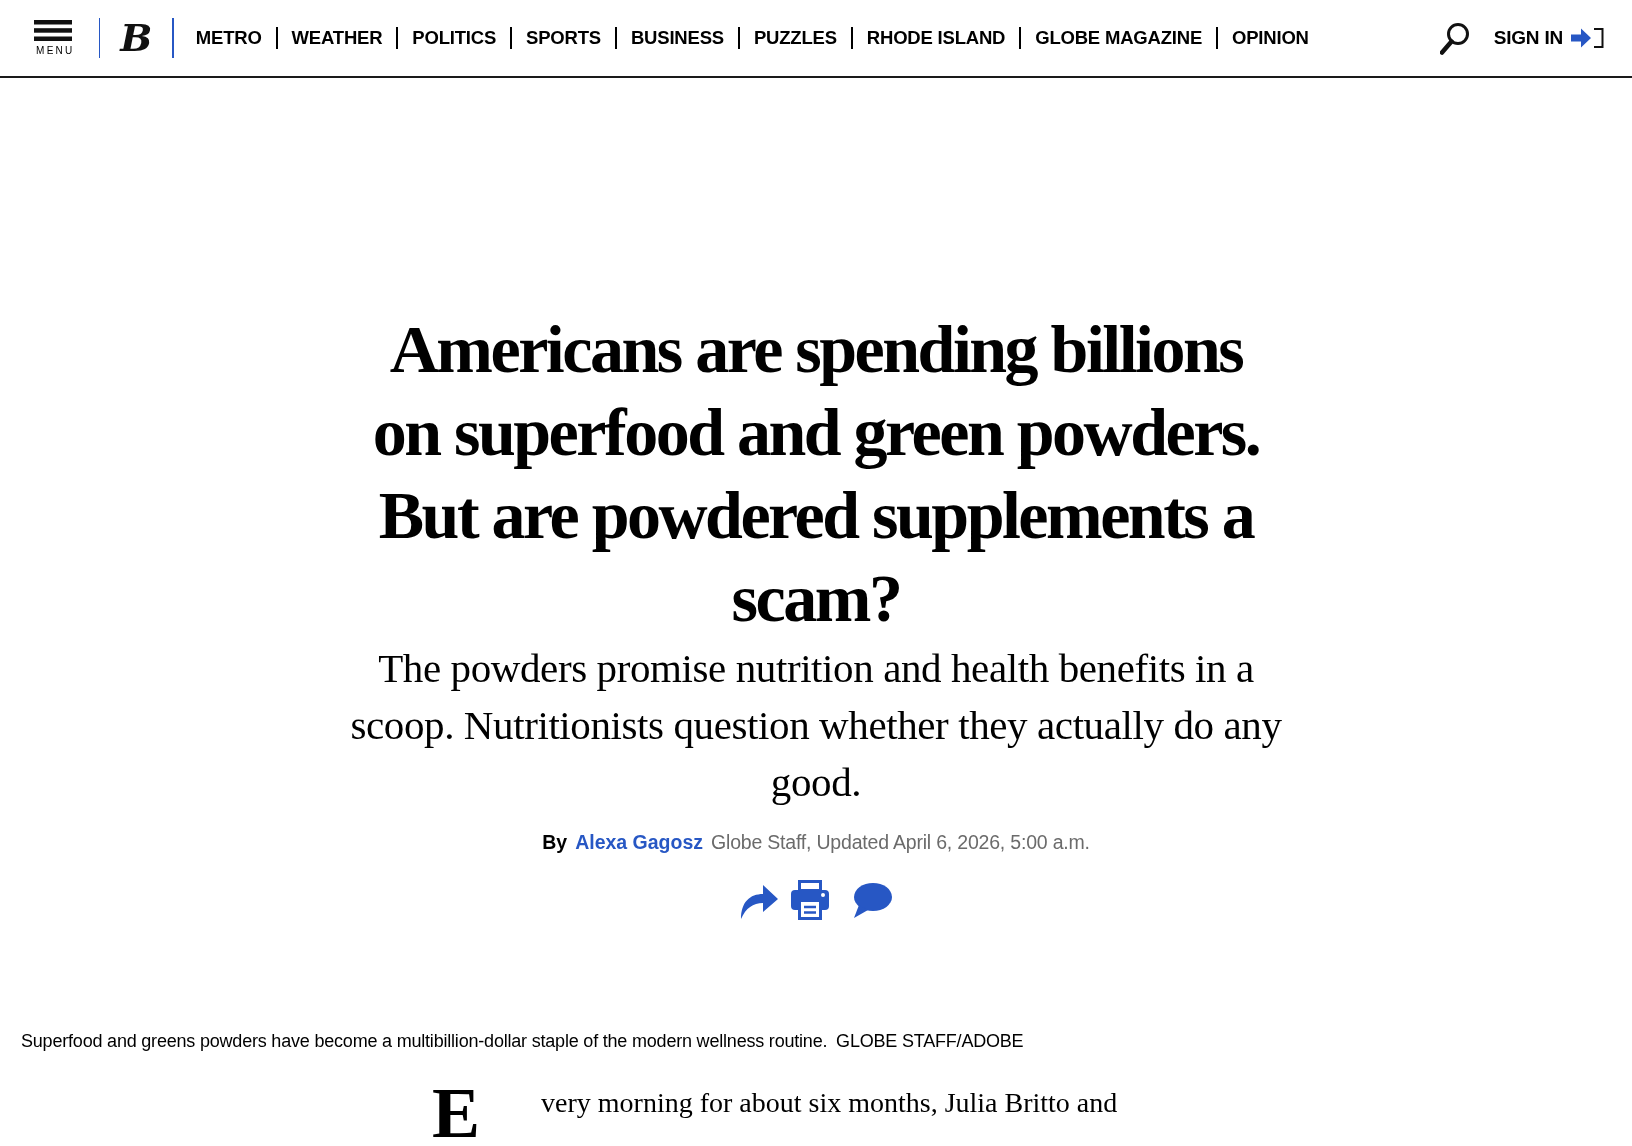 This screenshot has width=1632, height=1146. Describe the element at coordinates (563, 38) in the screenshot. I see `nav-link: SPORTS` at that location.